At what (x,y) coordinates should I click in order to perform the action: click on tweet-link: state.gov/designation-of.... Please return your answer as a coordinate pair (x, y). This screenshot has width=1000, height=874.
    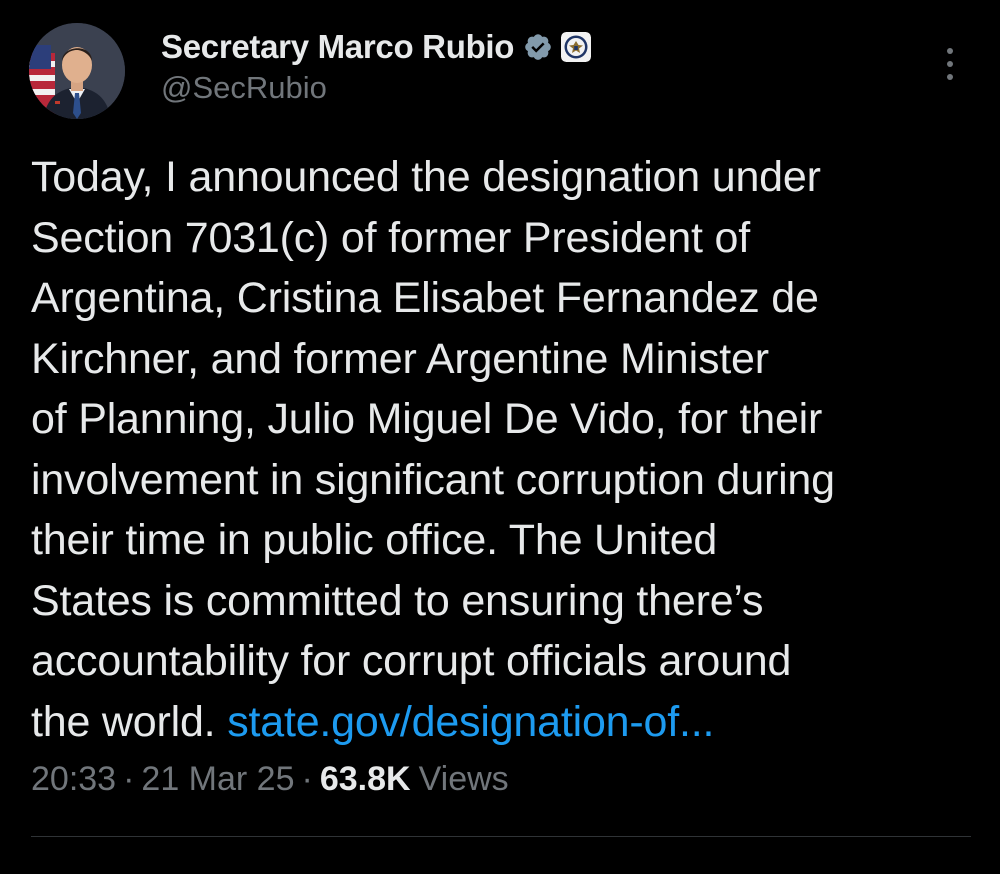
    Looking at the image, I should click on (470, 722).